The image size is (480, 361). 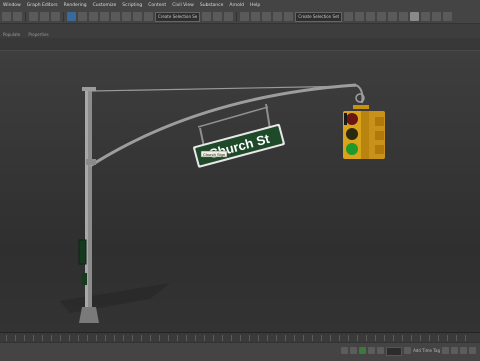 I want to click on move-icon, so click(x=115, y=16).